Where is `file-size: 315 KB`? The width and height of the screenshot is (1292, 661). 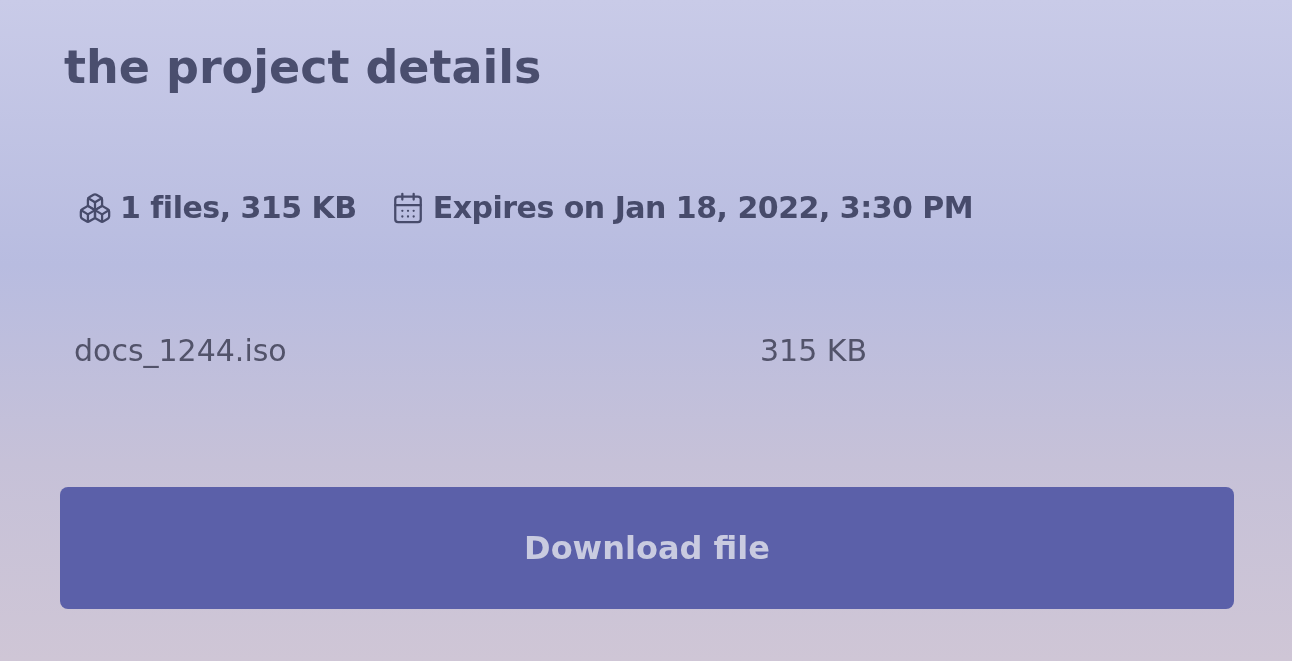
file-size: 315 KB is located at coordinates (814, 350).